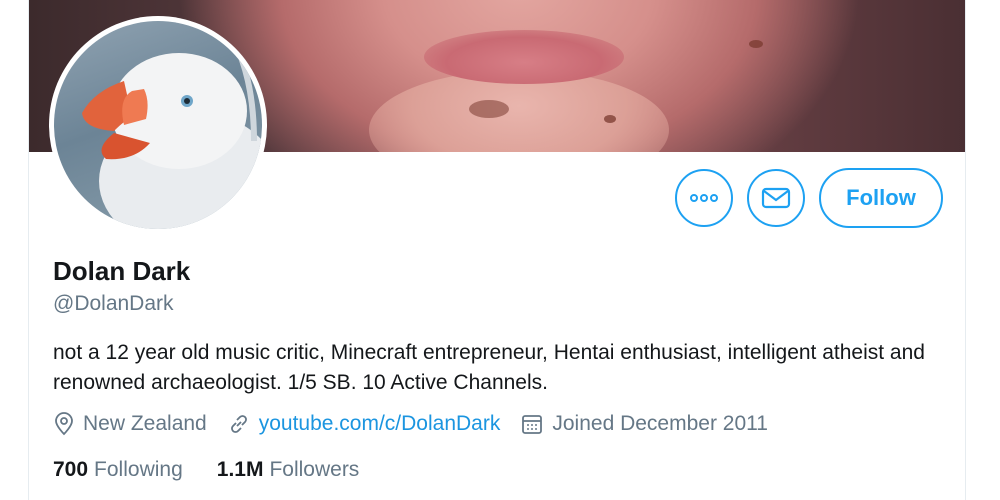 Image resolution: width=1000 pixels, height=500 pixels. I want to click on message-button, so click(776, 198).